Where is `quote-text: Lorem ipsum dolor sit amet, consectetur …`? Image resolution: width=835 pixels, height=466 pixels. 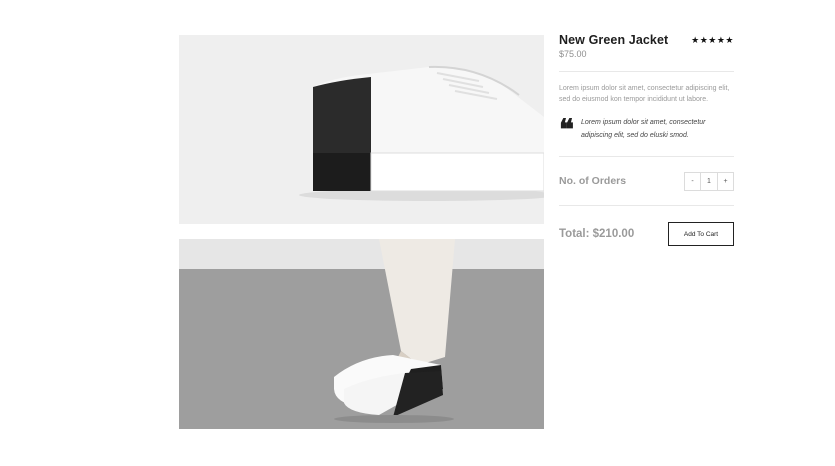 quote-text: Lorem ipsum dolor sit amet, consectetur … is located at coordinates (643, 129).